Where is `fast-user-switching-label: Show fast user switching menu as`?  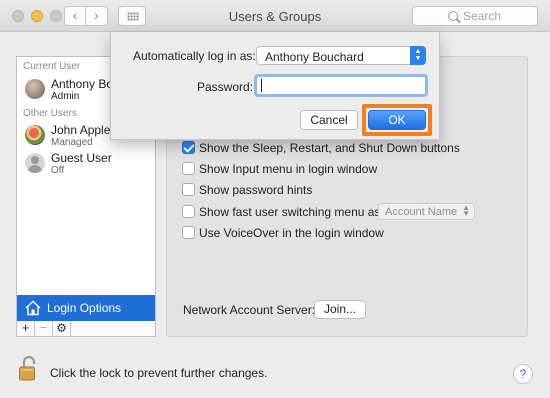 fast-user-switching-label: Show fast user switching menu as is located at coordinates (290, 212).